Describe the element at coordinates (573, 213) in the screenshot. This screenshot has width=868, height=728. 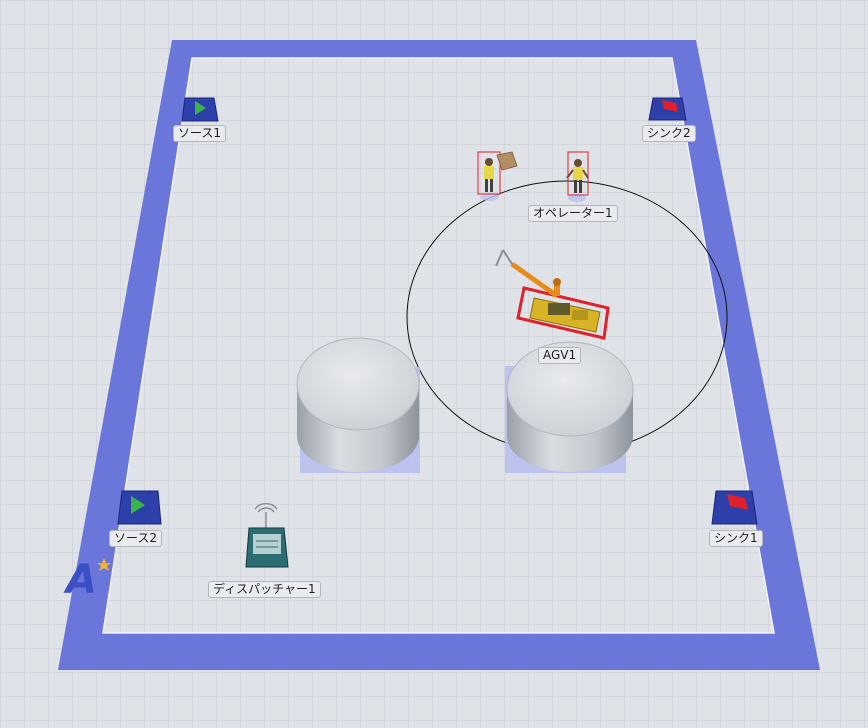
I see `label-operator1: オペレーター1` at that location.